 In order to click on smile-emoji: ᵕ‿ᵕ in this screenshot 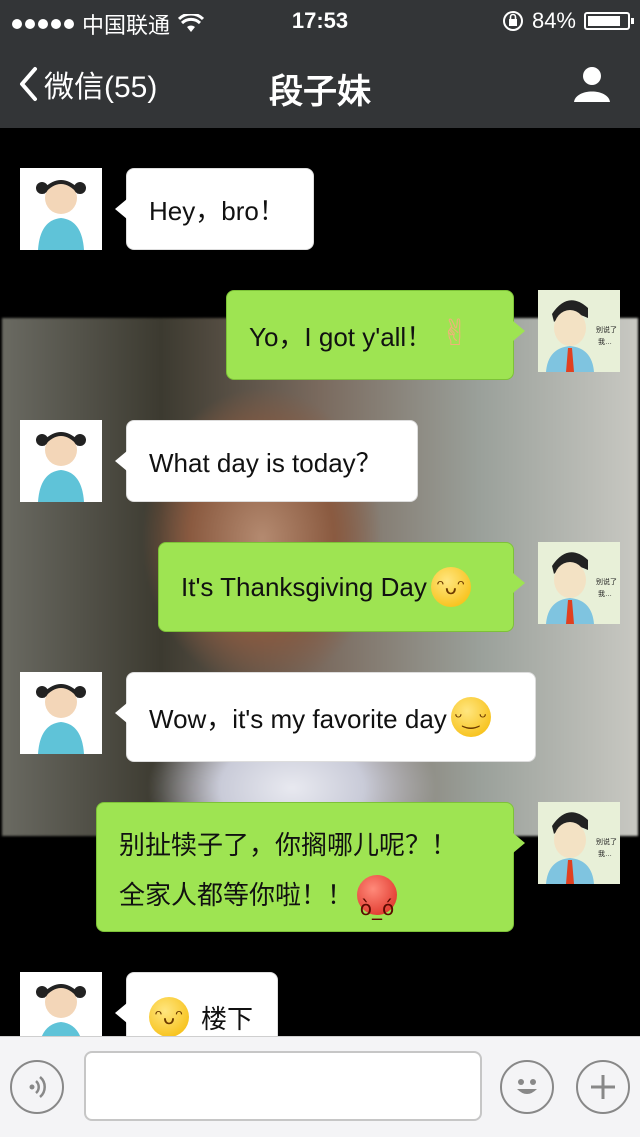, I will do `click(470, 717)`.